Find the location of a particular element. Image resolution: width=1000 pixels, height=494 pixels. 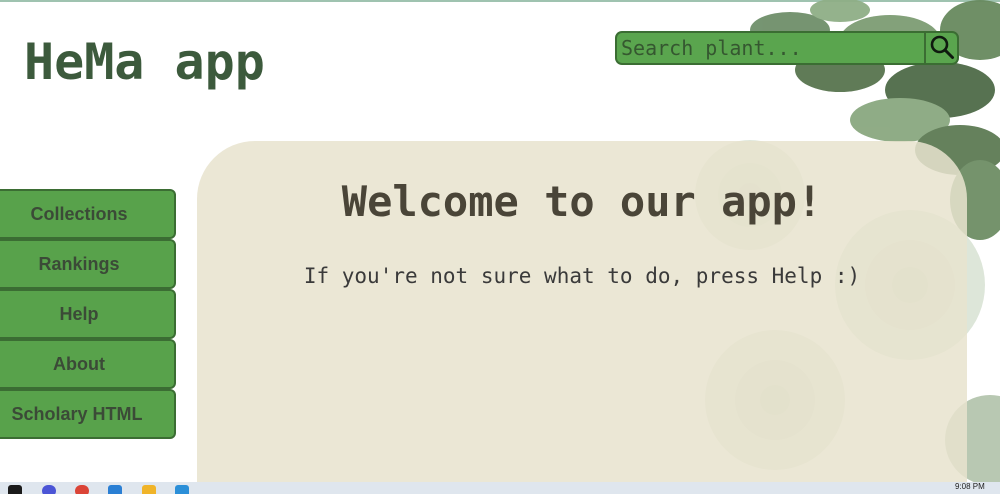

search-bar is located at coordinates (787, 48).